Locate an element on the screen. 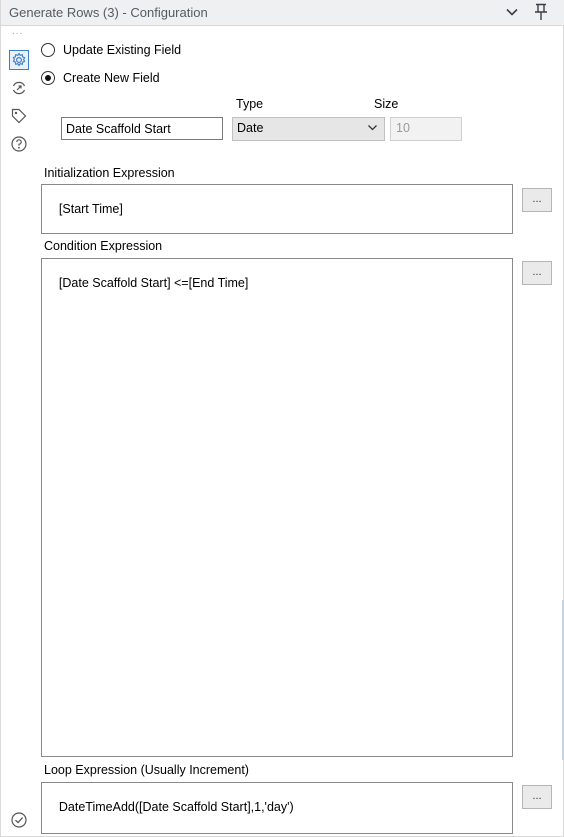 This screenshot has width=564, height=837. condition-expression-text: [Date Scaffold Start] <=[End Time] is located at coordinates (153, 283).